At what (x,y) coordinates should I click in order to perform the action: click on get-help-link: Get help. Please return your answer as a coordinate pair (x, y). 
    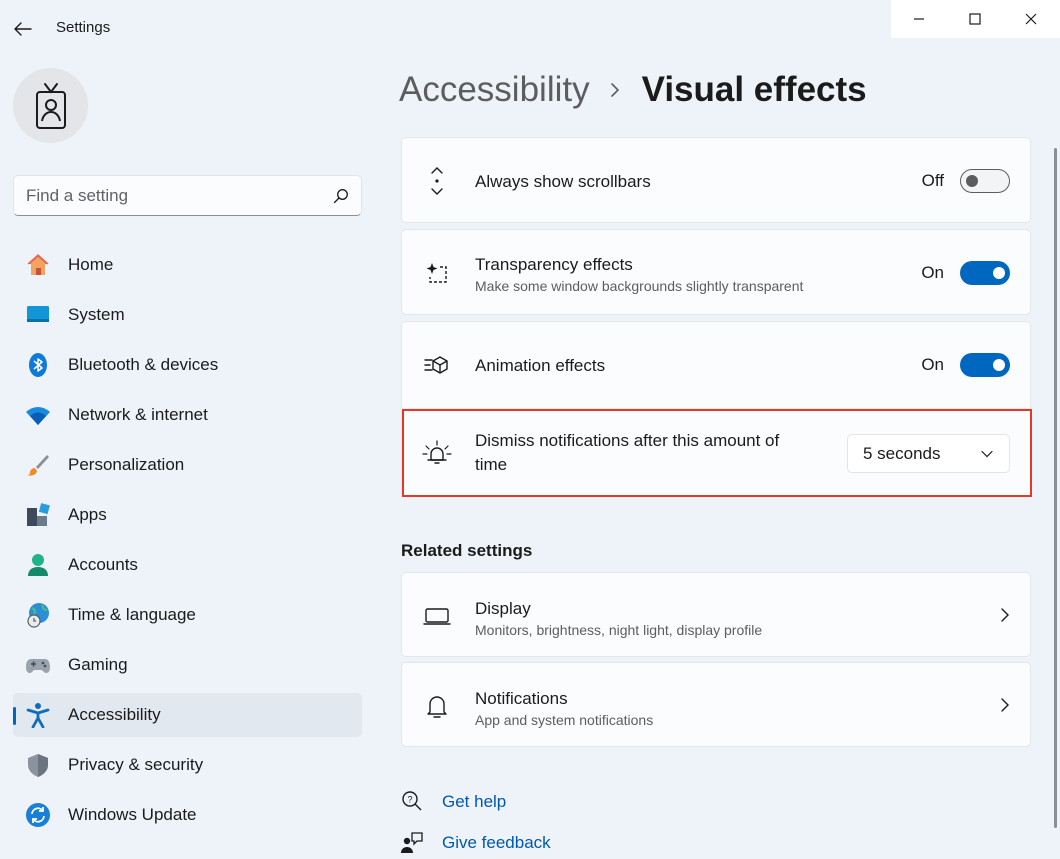
    Looking at the image, I should click on (474, 802).